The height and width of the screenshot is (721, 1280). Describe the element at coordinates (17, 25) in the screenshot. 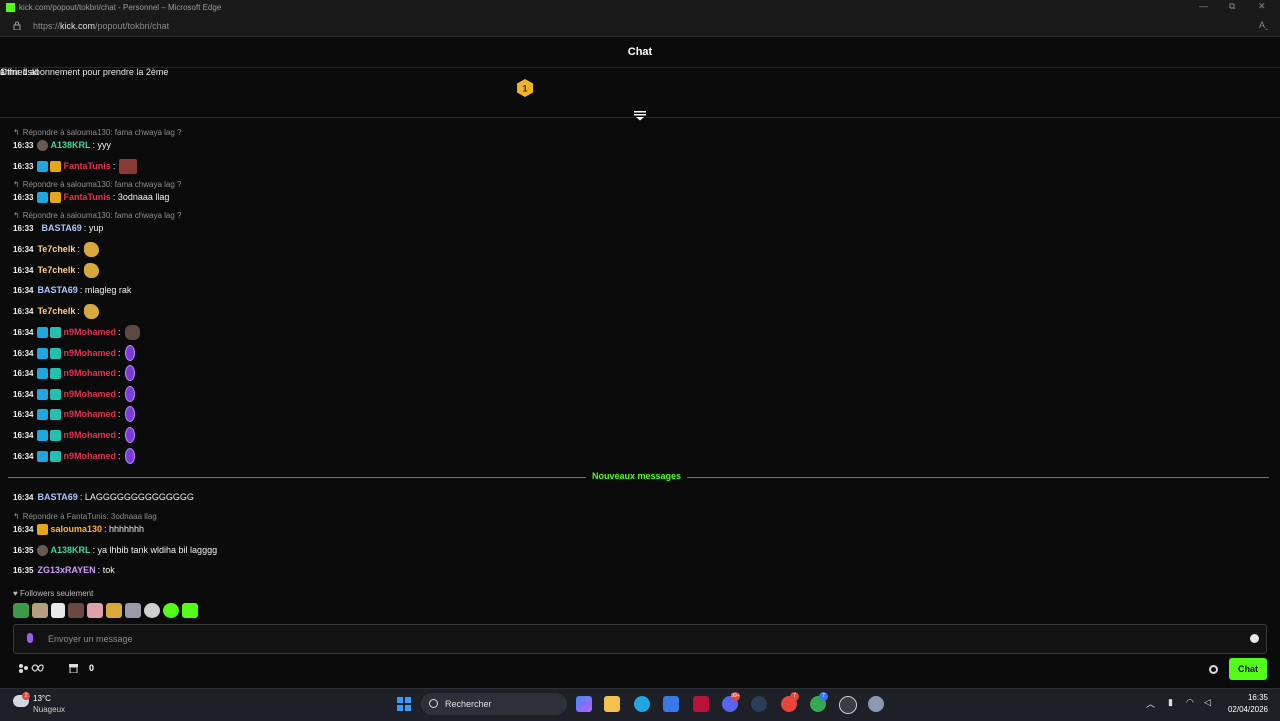

I see `lock-icon` at that location.